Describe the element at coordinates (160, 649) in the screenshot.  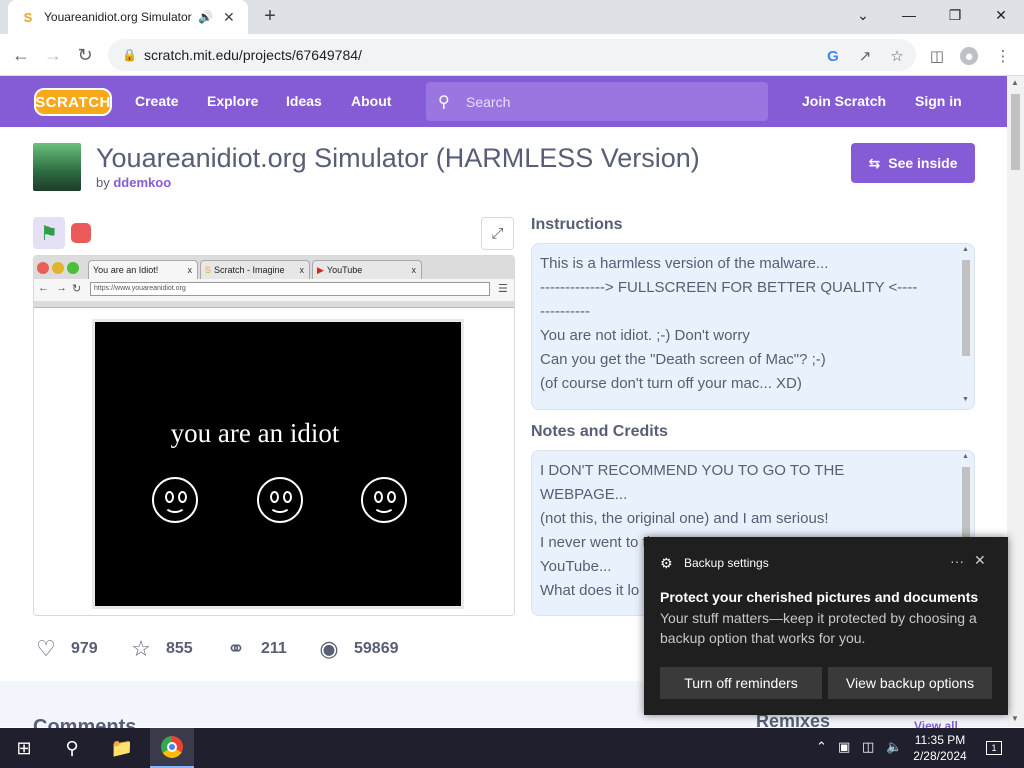
I see `favorites-stat: ☆ 855` at that location.